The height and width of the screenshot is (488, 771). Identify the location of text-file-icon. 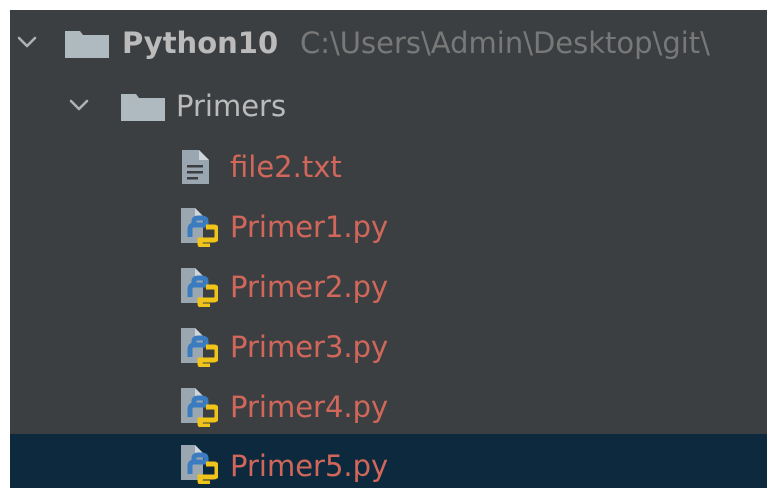
(195, 167).